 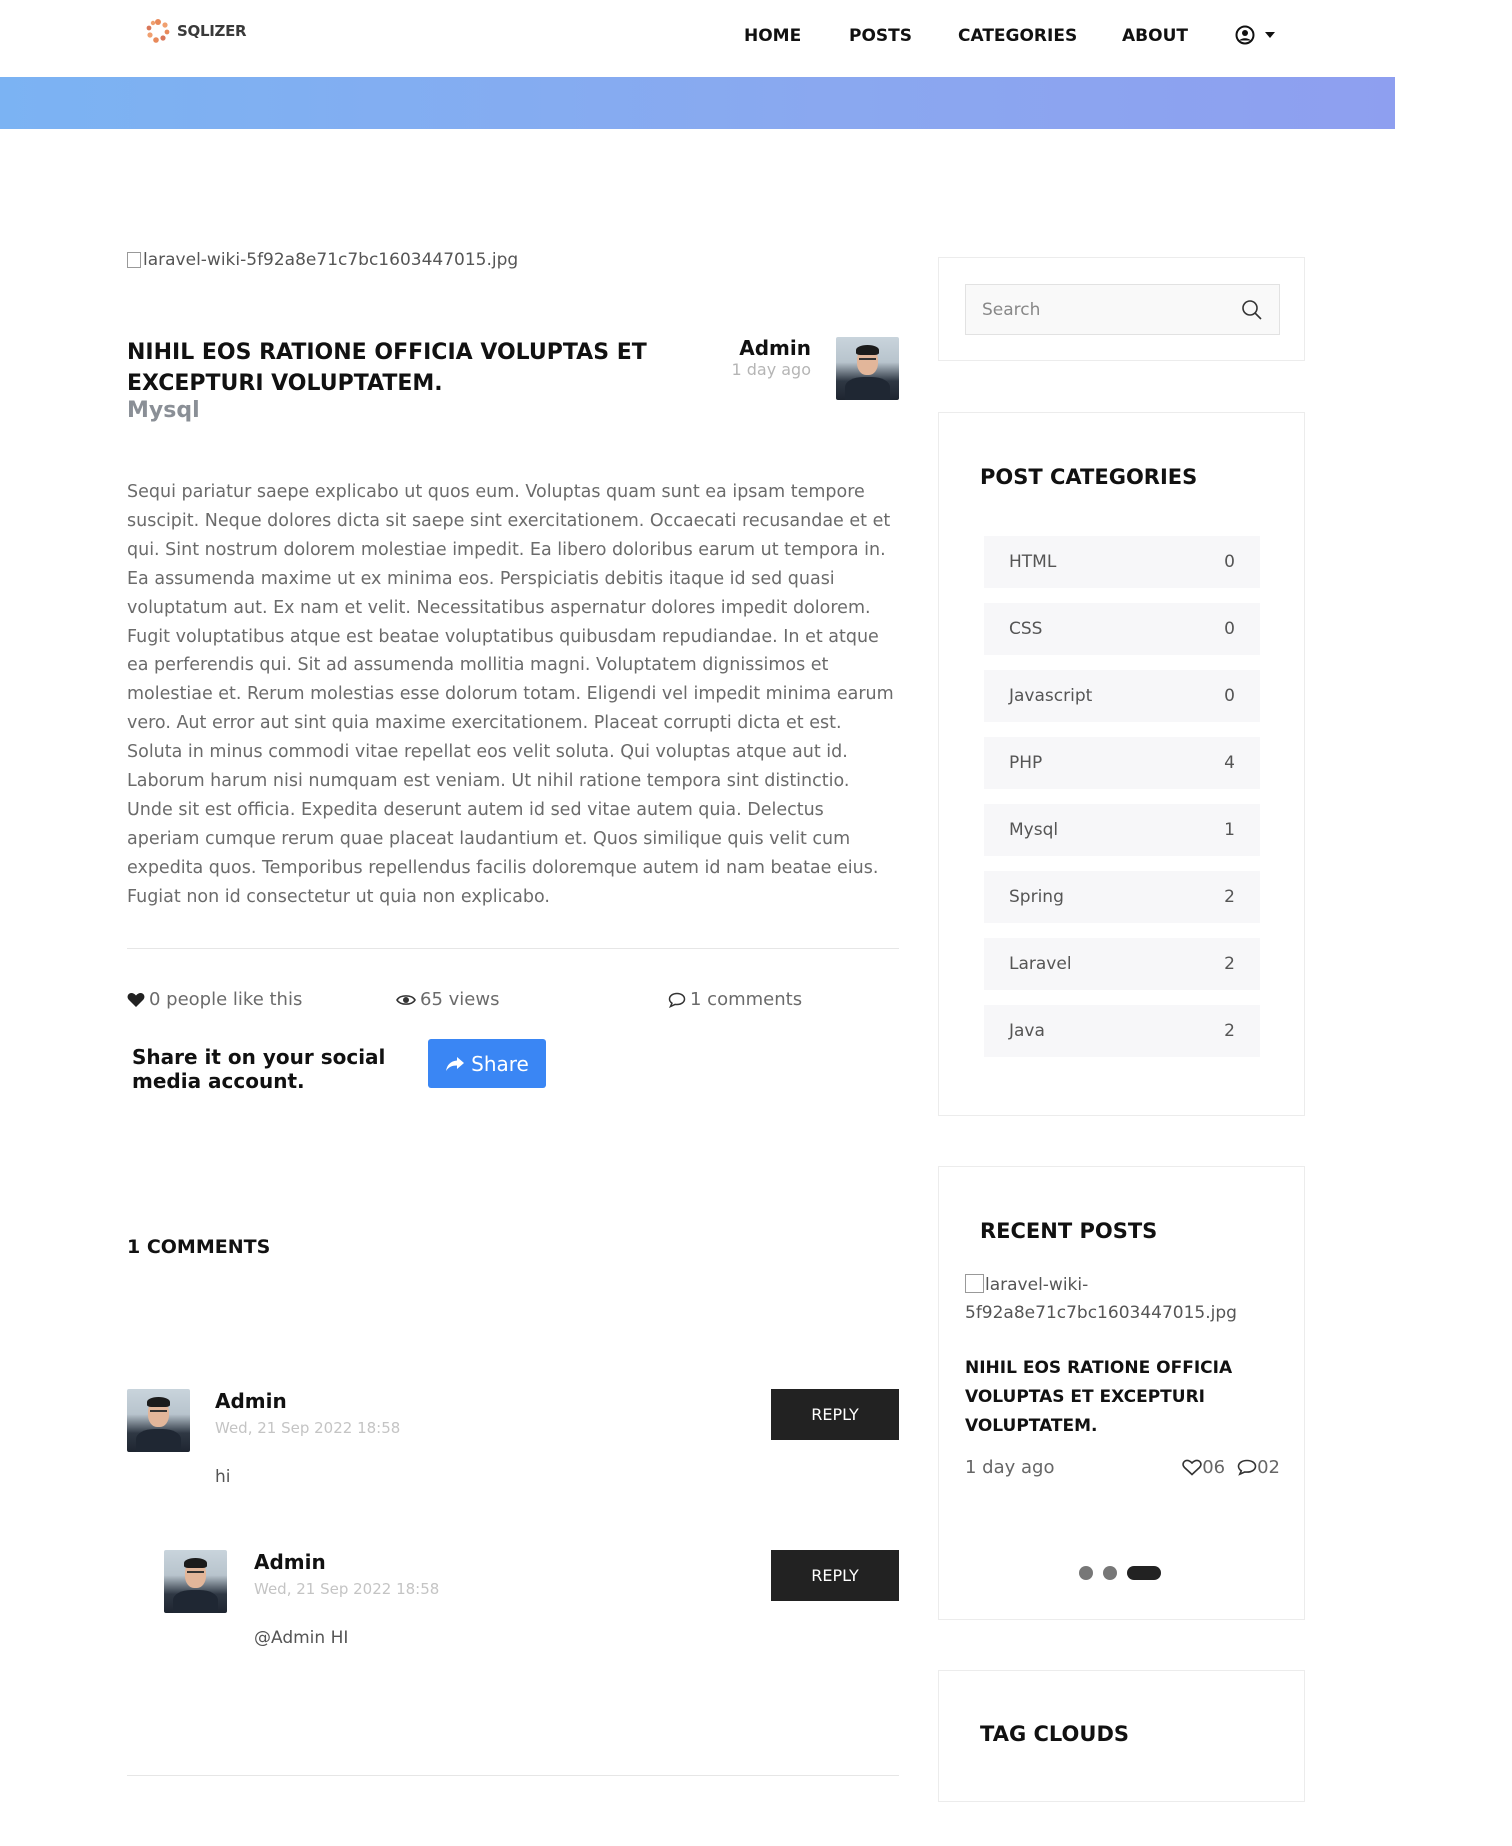 I want to click on recent-post-meta: 1 day ago 06 02, so click(x=1122, y=1467).